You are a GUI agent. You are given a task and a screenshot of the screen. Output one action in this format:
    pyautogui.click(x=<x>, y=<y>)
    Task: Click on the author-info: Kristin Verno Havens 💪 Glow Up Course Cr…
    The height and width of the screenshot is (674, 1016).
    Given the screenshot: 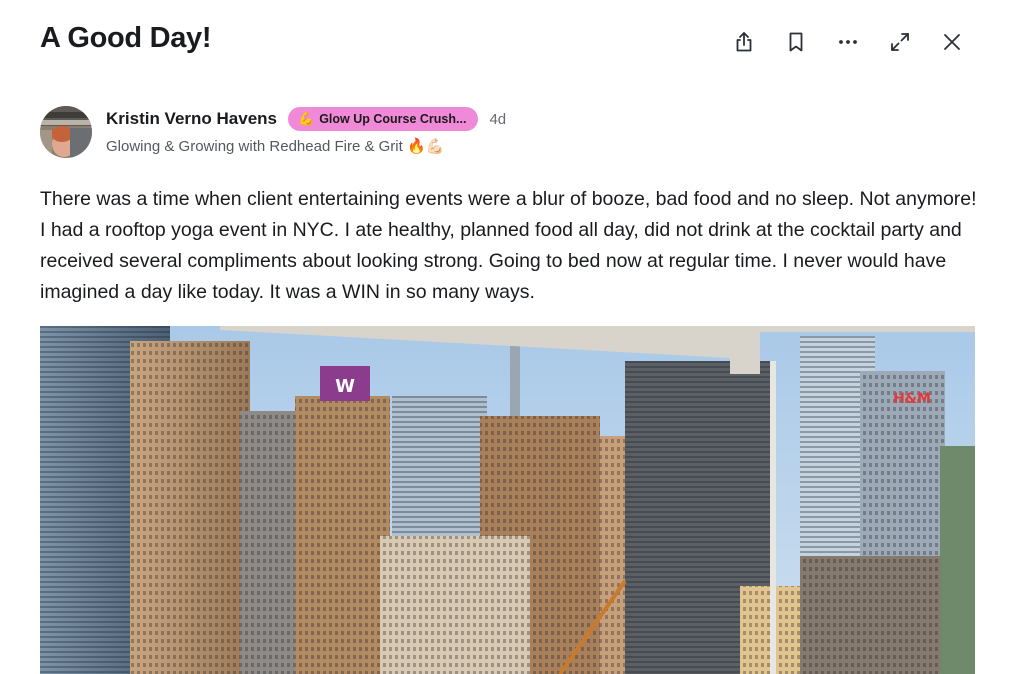 What is the action you would take?
    pyautogui.click(x=306, y=130)
    